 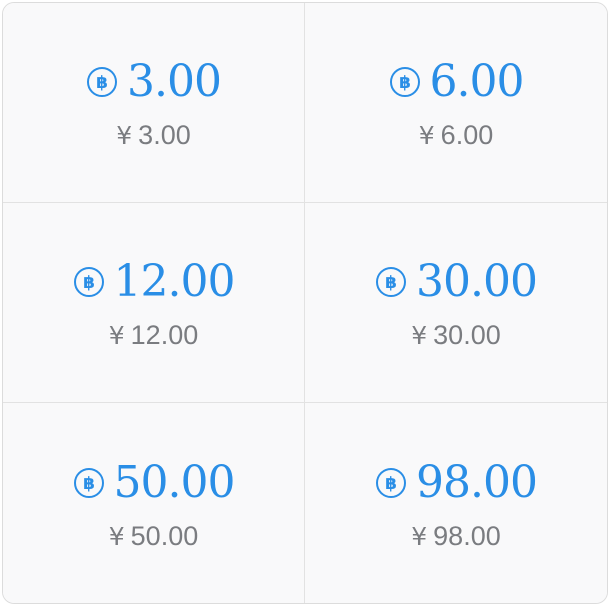 I want to click on coin-amount-line: ฿ 50.00, so click(x=154, y=482).